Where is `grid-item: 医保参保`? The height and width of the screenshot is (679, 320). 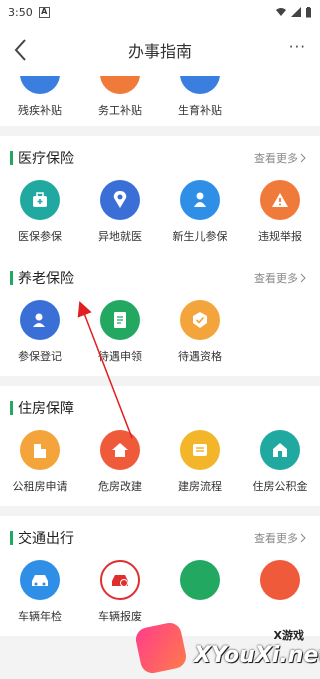 grid-item: 医保参保 is located at coordinates (40, 212).